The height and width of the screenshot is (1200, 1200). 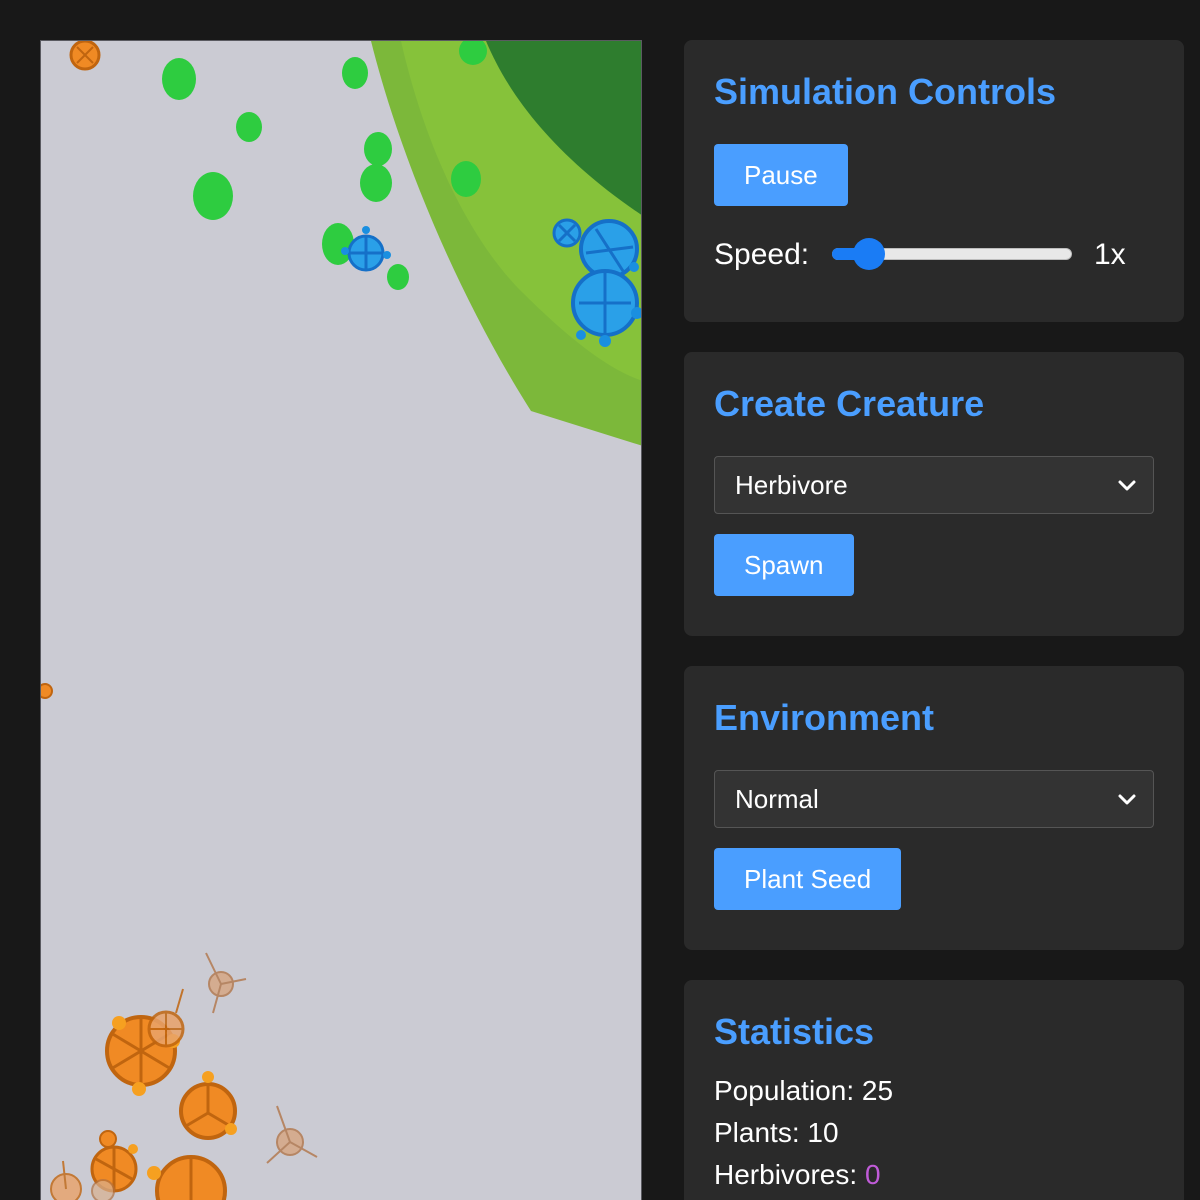 What do you see at coordinates (885, 91) in the screenshot?
I see `panel-title: Simulation Controls` at bounding box center [885, 91].